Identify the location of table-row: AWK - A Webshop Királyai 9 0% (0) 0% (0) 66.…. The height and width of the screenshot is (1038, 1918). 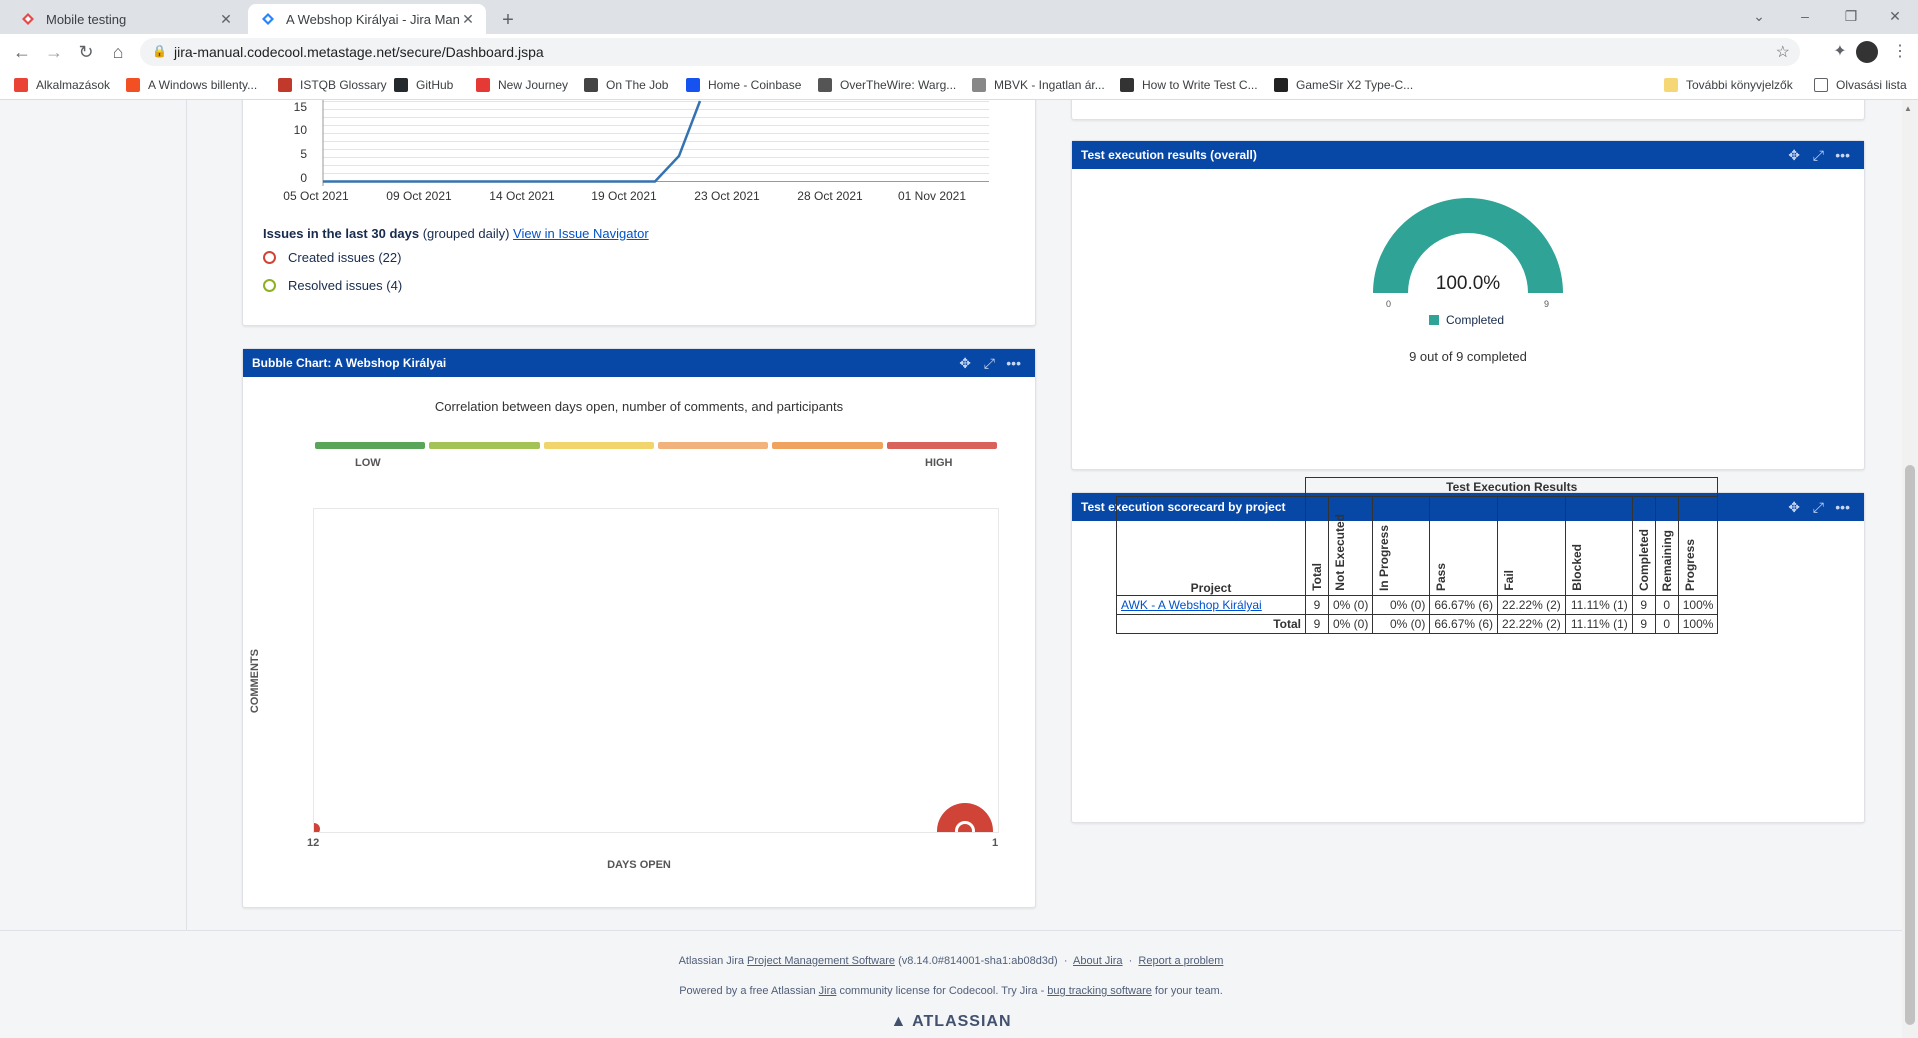
(1417, 605).